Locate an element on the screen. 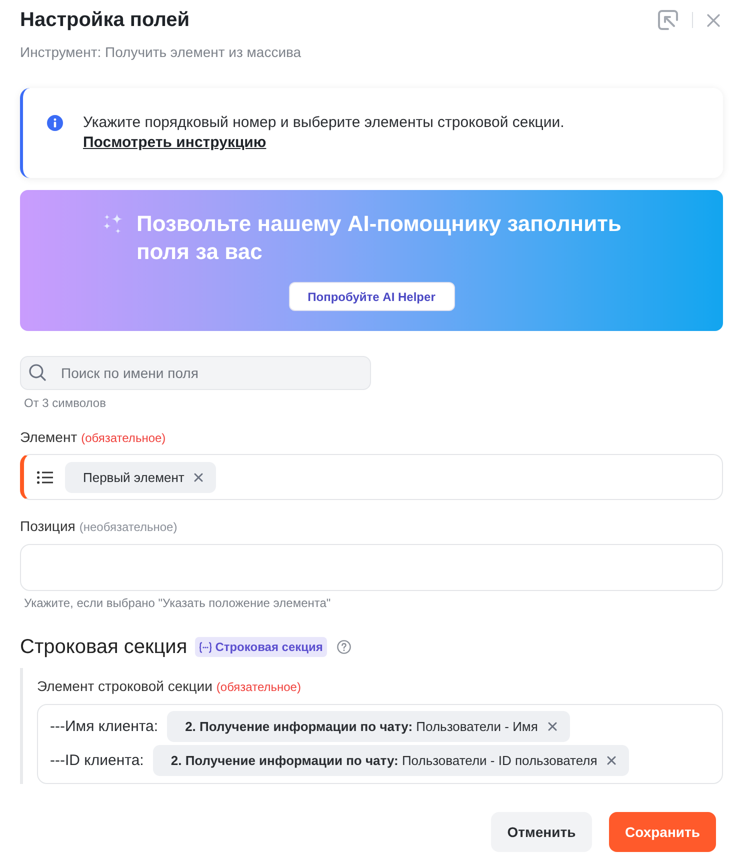  sparkle-icon is located at coordinates (113, 223).